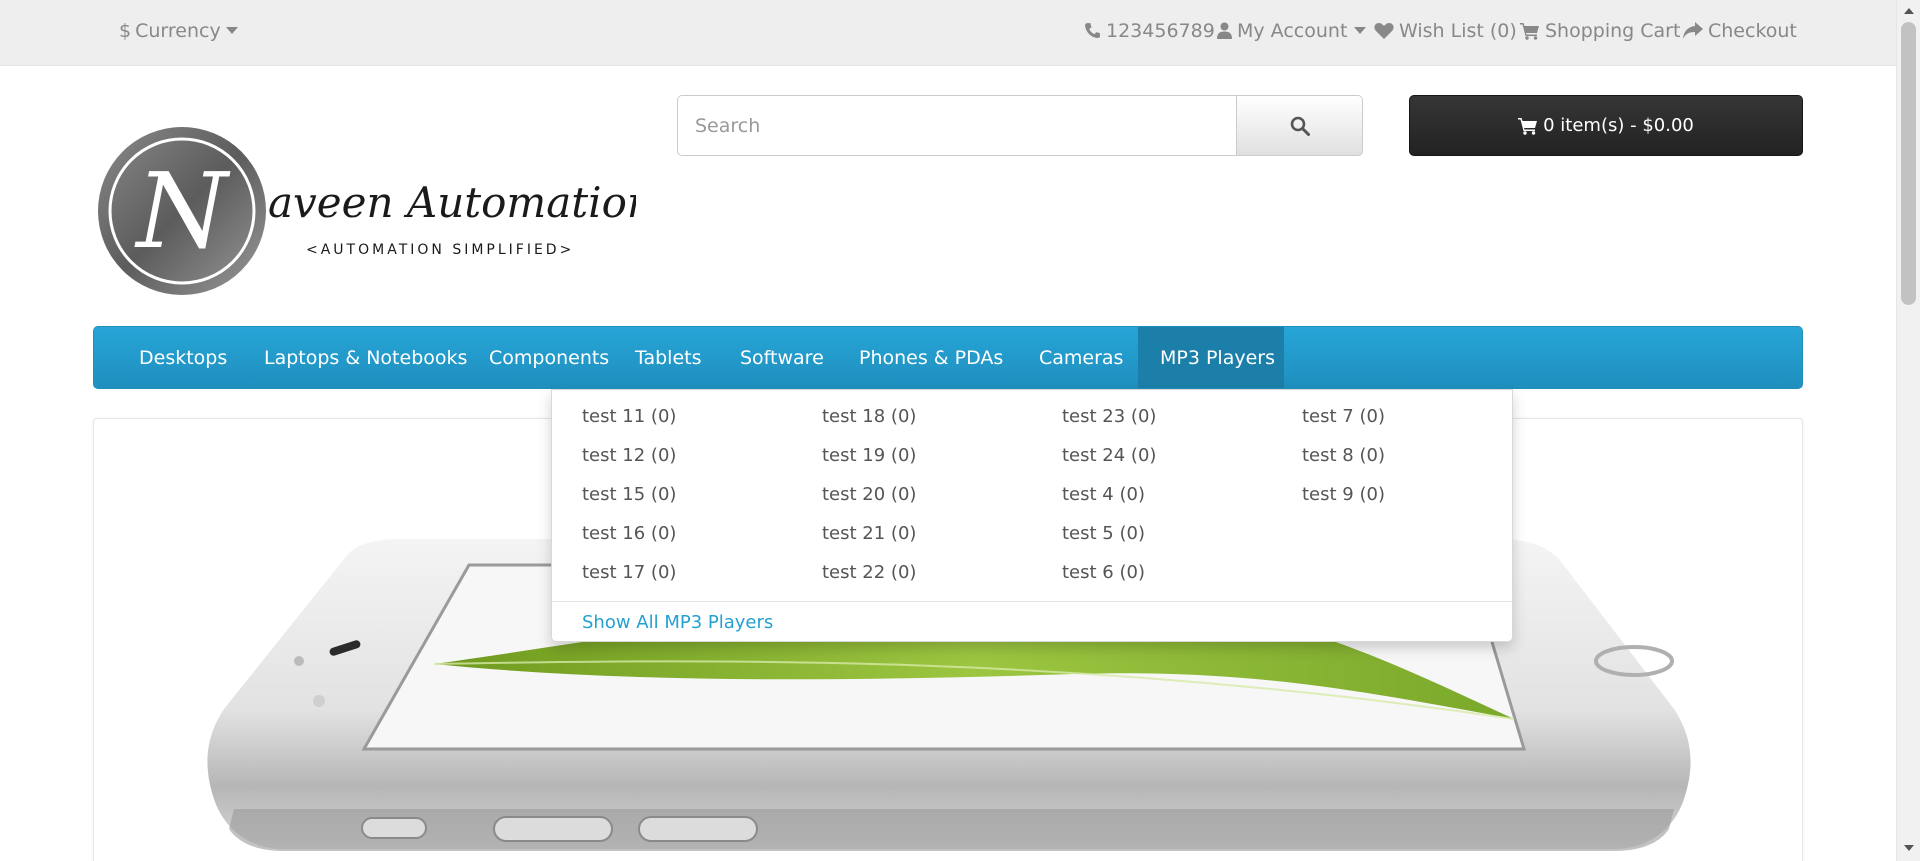 The height and width of the screenshot is (861, 1920). I want to click on user-icon, so click(1224, 30).